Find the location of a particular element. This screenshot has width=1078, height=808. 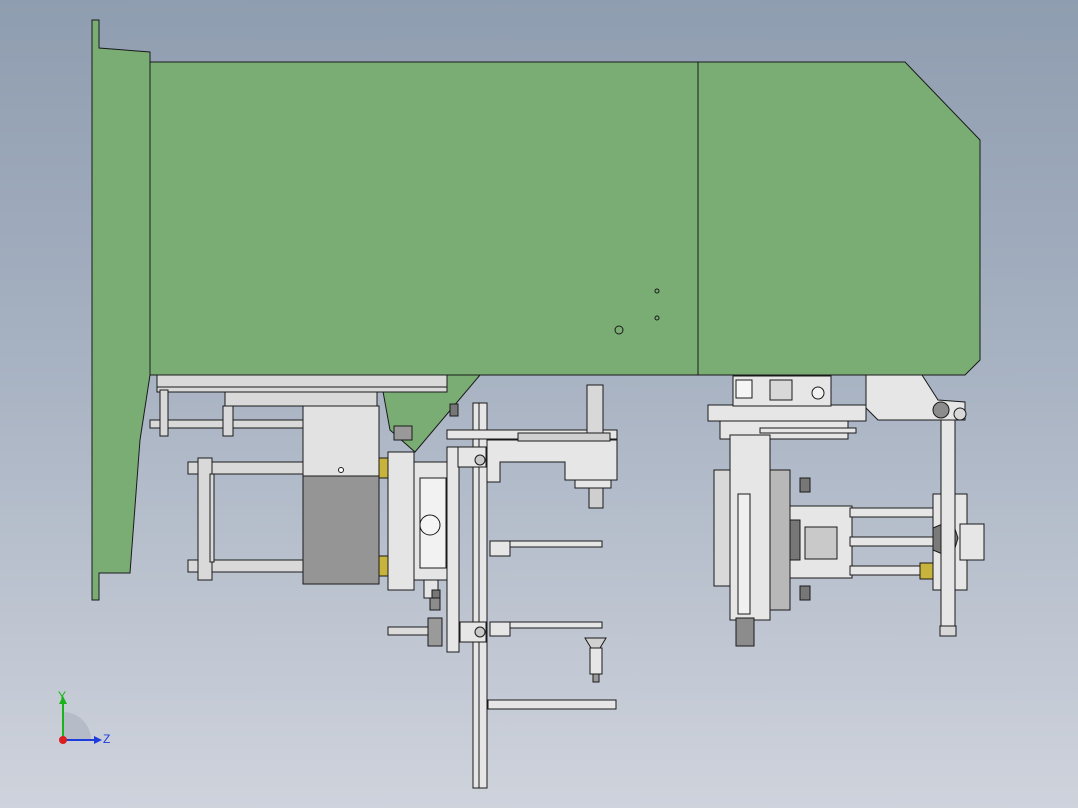

sensor-arm-middle is located at coordinates (546, 548).